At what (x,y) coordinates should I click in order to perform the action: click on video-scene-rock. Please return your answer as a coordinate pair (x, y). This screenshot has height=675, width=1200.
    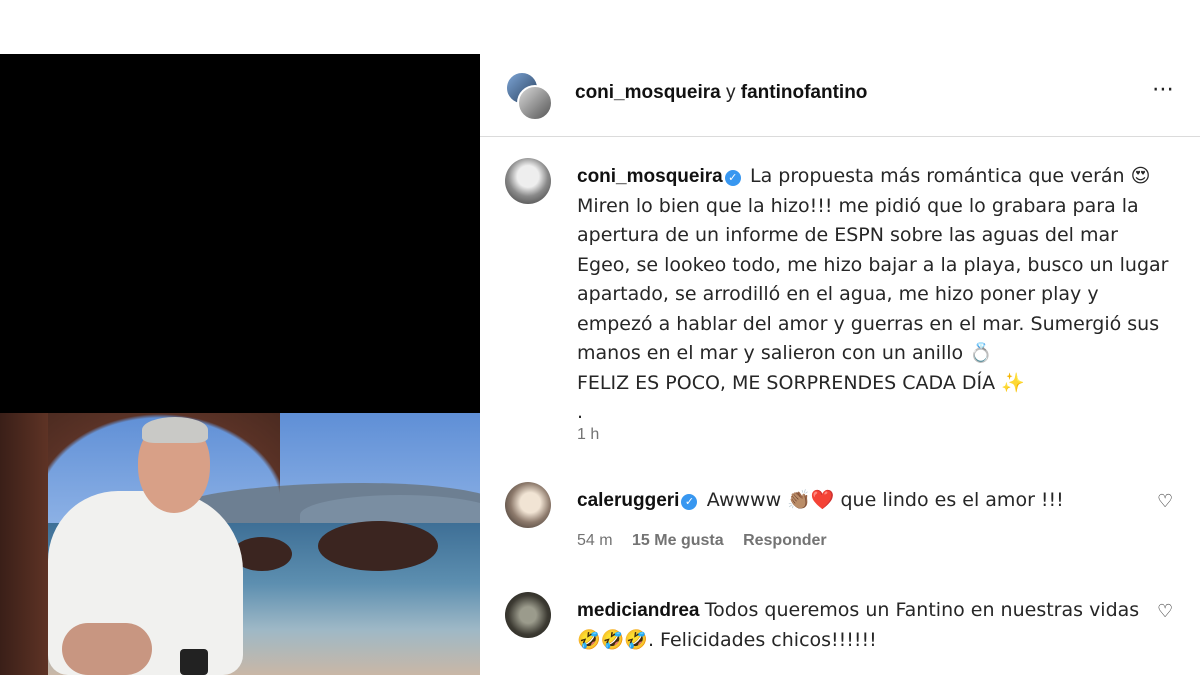
    Looking at the image, I should click on (378, 546).